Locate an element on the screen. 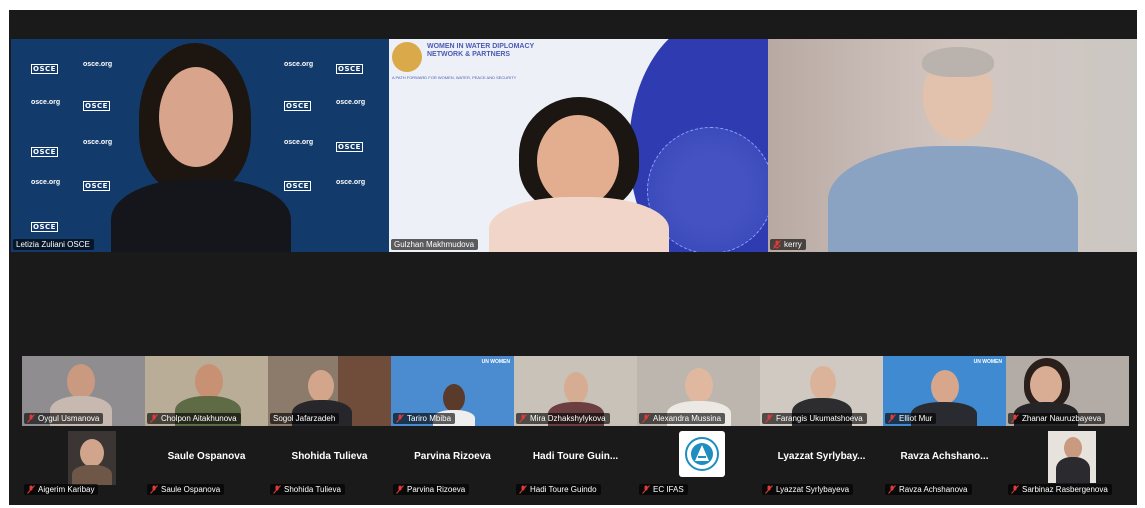 The image size is (1145, 508). gallery-tile: EC IFAS is located at coordinates (698, 462).